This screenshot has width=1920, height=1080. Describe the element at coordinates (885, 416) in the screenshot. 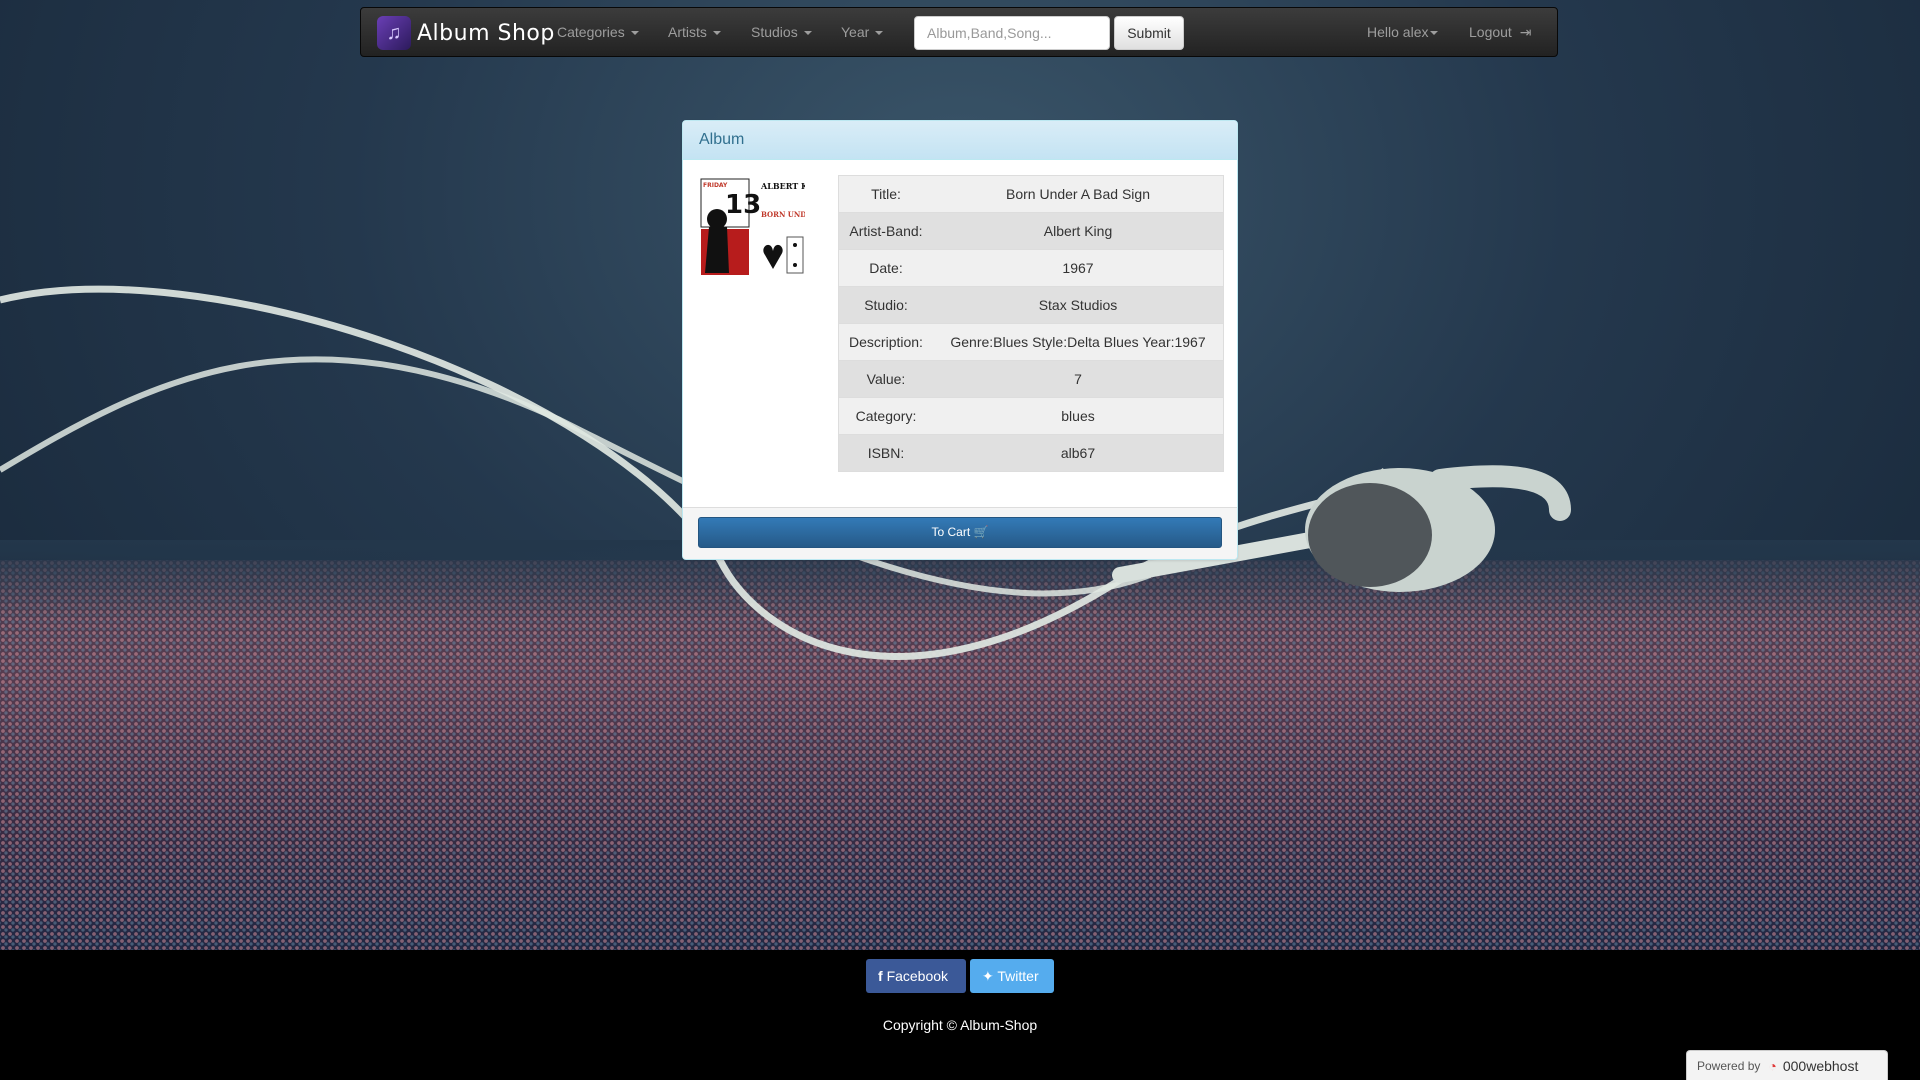

I see `detail-label: Category:` at that location.